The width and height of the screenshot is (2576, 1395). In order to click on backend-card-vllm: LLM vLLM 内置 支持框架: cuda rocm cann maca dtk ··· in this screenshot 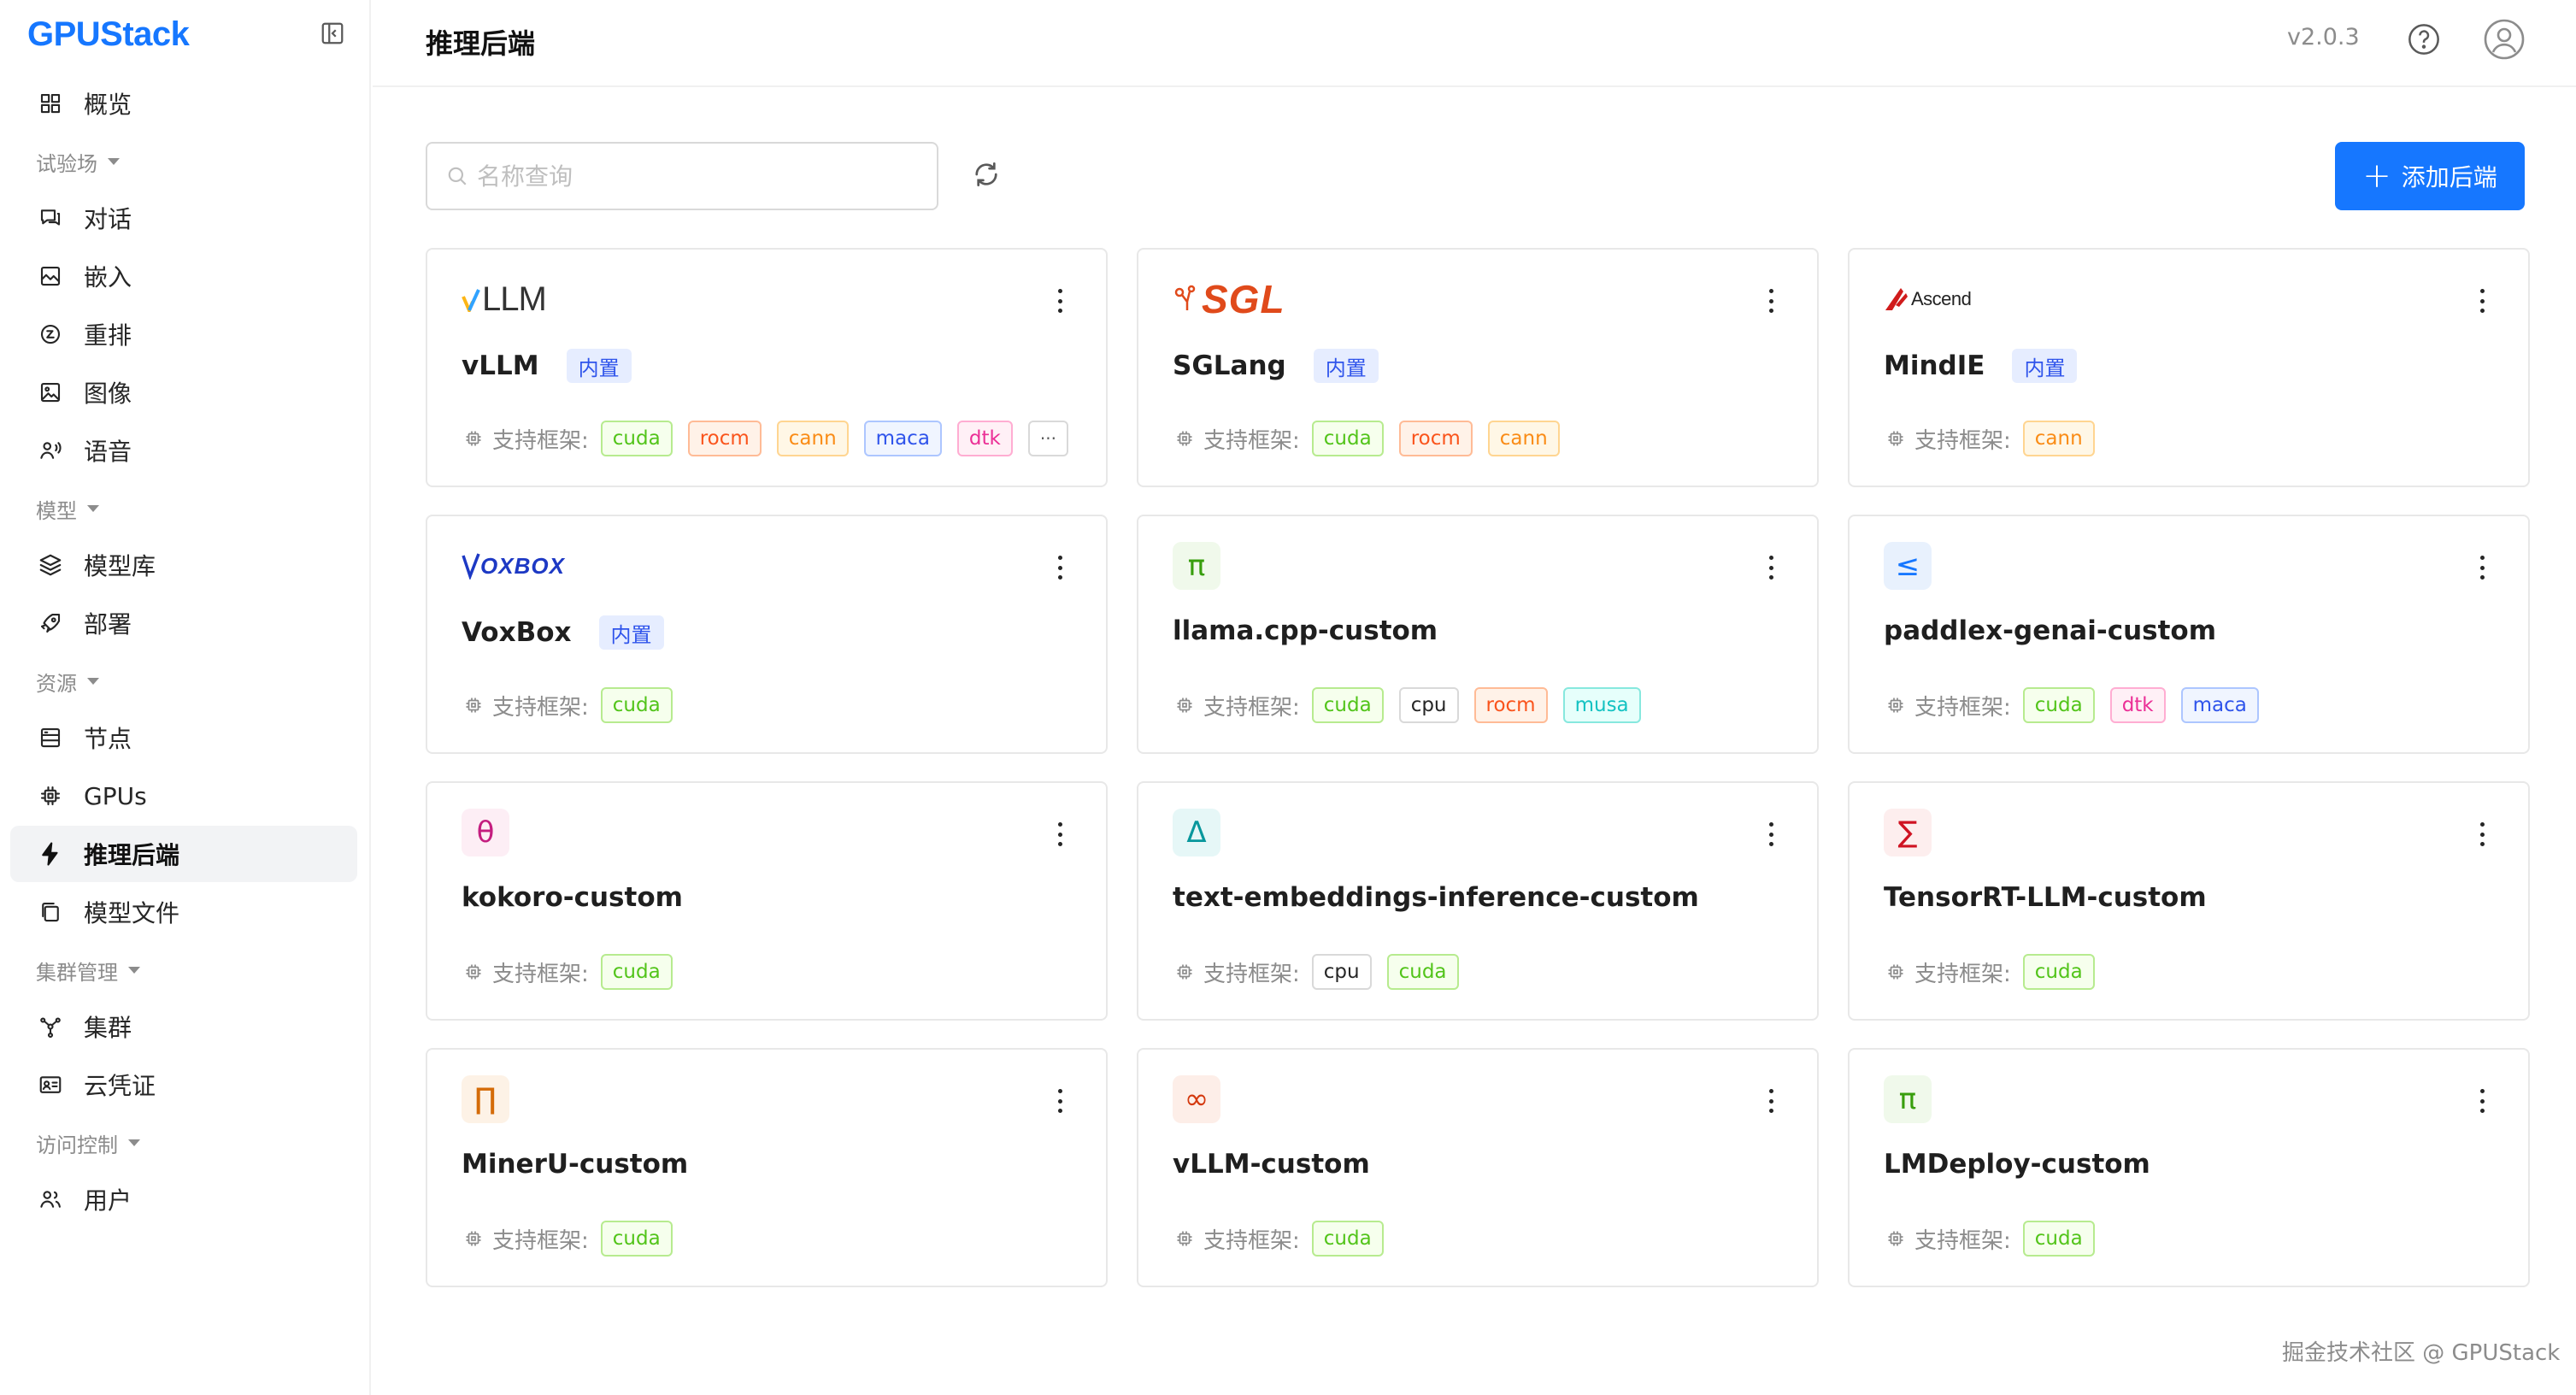, I will do `click(767, 367)`.